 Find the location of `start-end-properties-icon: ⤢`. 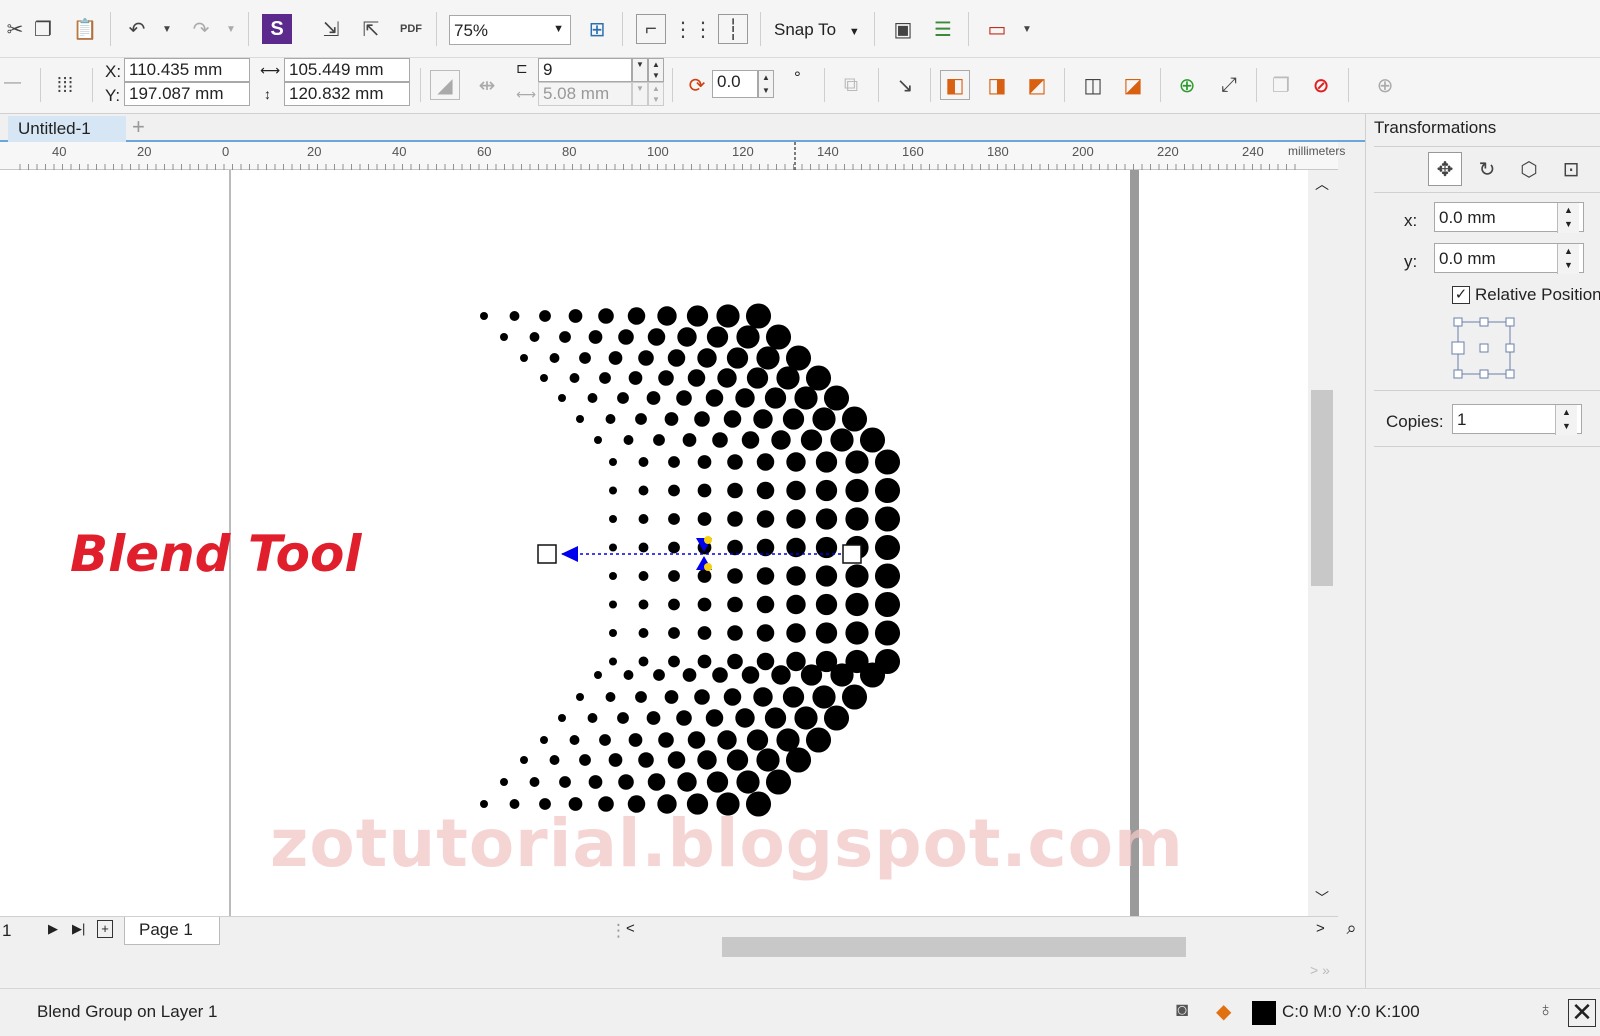

start-end-properties-icon: ⤢ is located at coordinates (1229, 85).